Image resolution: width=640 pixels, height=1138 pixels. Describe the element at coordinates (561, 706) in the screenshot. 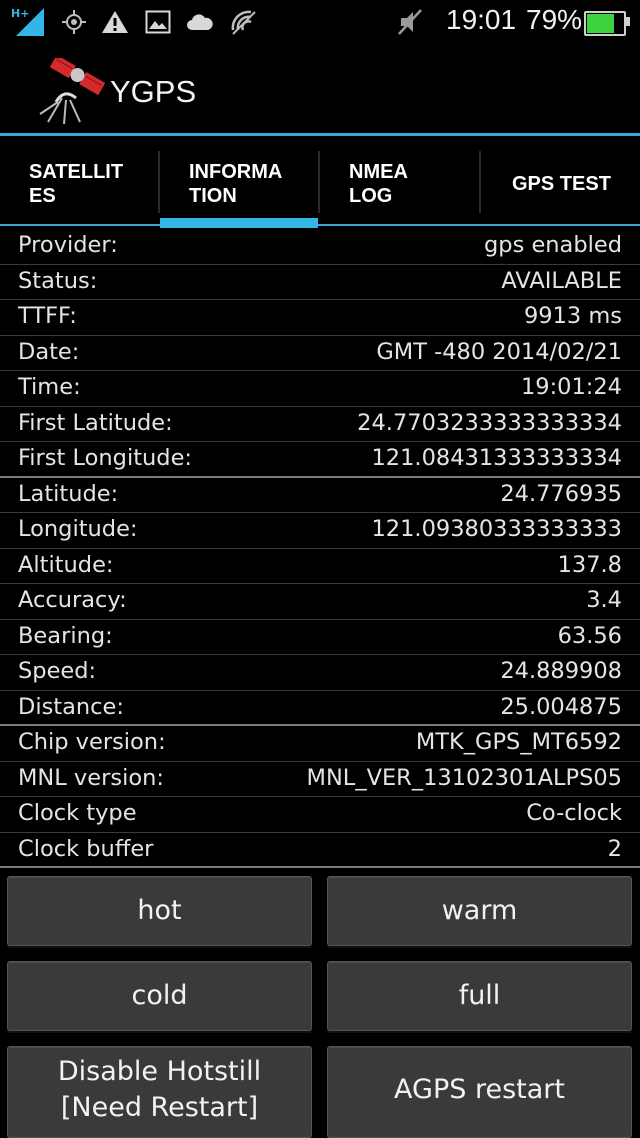

I see `info-value: 25.004875` at that location.